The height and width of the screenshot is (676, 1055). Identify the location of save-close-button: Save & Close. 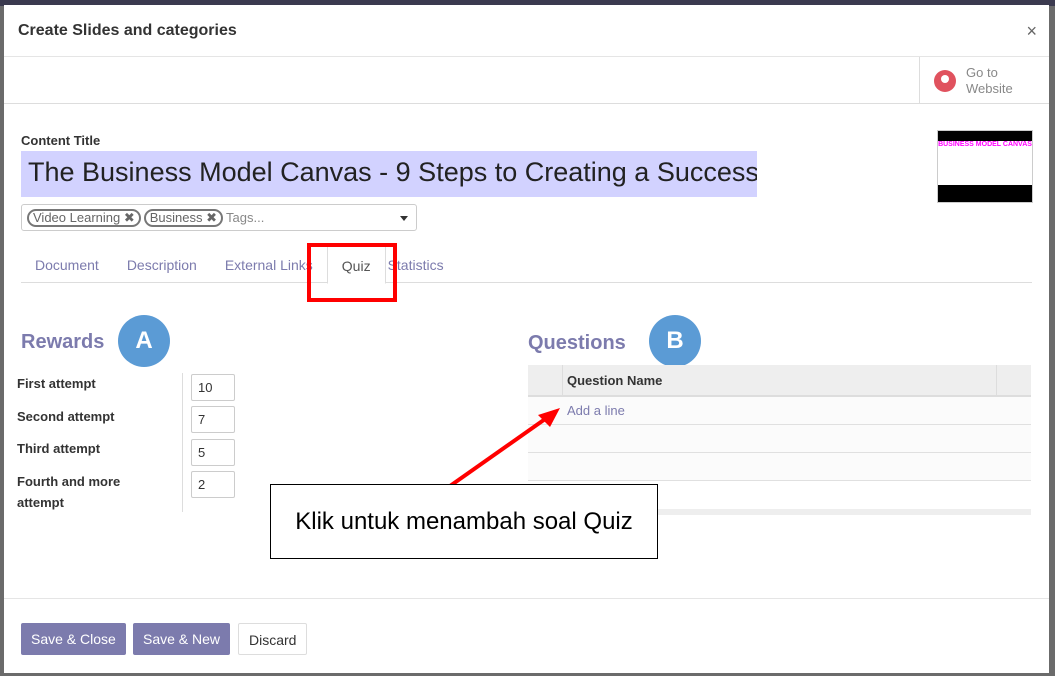
(73, 639).